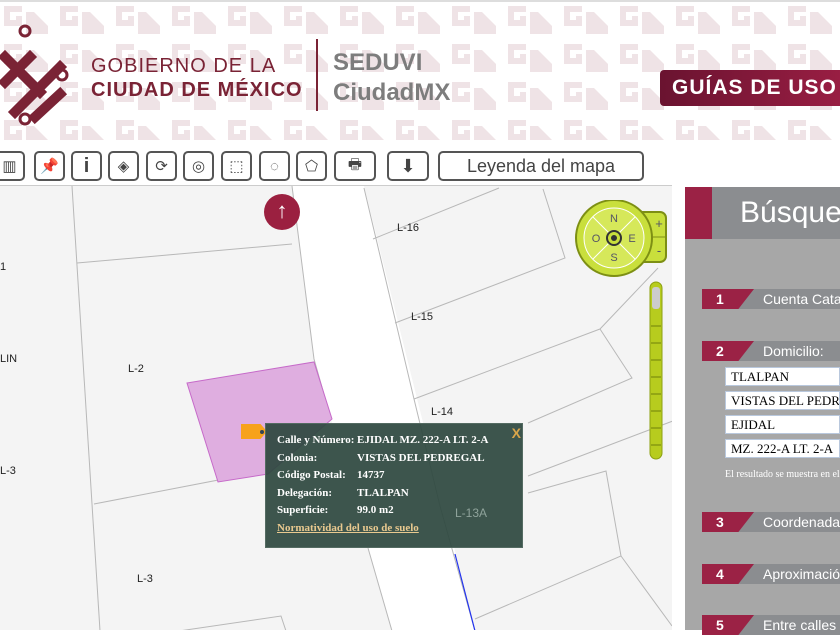  I want to click on circle-select-icon: ◌, so click(274, 166).